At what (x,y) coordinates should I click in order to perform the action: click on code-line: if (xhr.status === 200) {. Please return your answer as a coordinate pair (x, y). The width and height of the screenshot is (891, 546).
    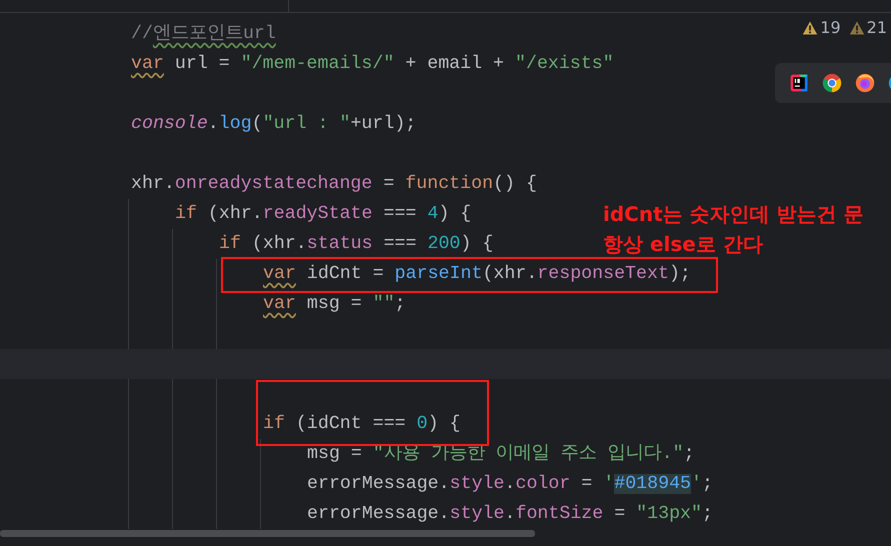
    Looking at the image, I should click on (356, 244).